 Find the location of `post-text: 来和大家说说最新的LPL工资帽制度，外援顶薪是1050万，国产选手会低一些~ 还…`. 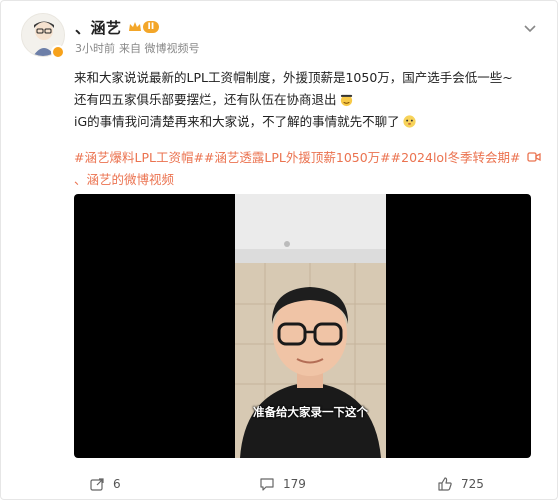

post-text: 来和大家说说最新的LPL工资帽制度，外援顶薪是1050万，国产选手会低一些~ 还… is located at coordinates (309, 100).